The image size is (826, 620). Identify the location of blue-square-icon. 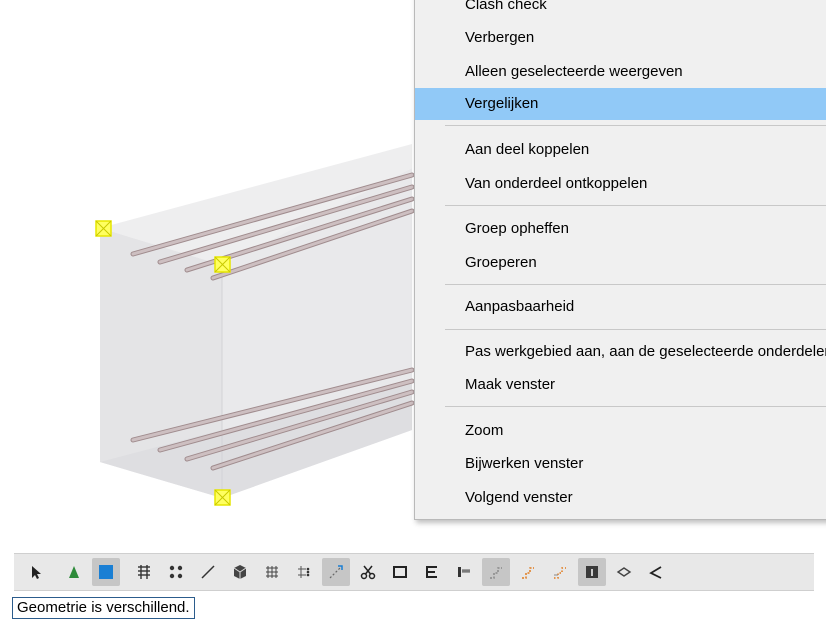
(106, 572).